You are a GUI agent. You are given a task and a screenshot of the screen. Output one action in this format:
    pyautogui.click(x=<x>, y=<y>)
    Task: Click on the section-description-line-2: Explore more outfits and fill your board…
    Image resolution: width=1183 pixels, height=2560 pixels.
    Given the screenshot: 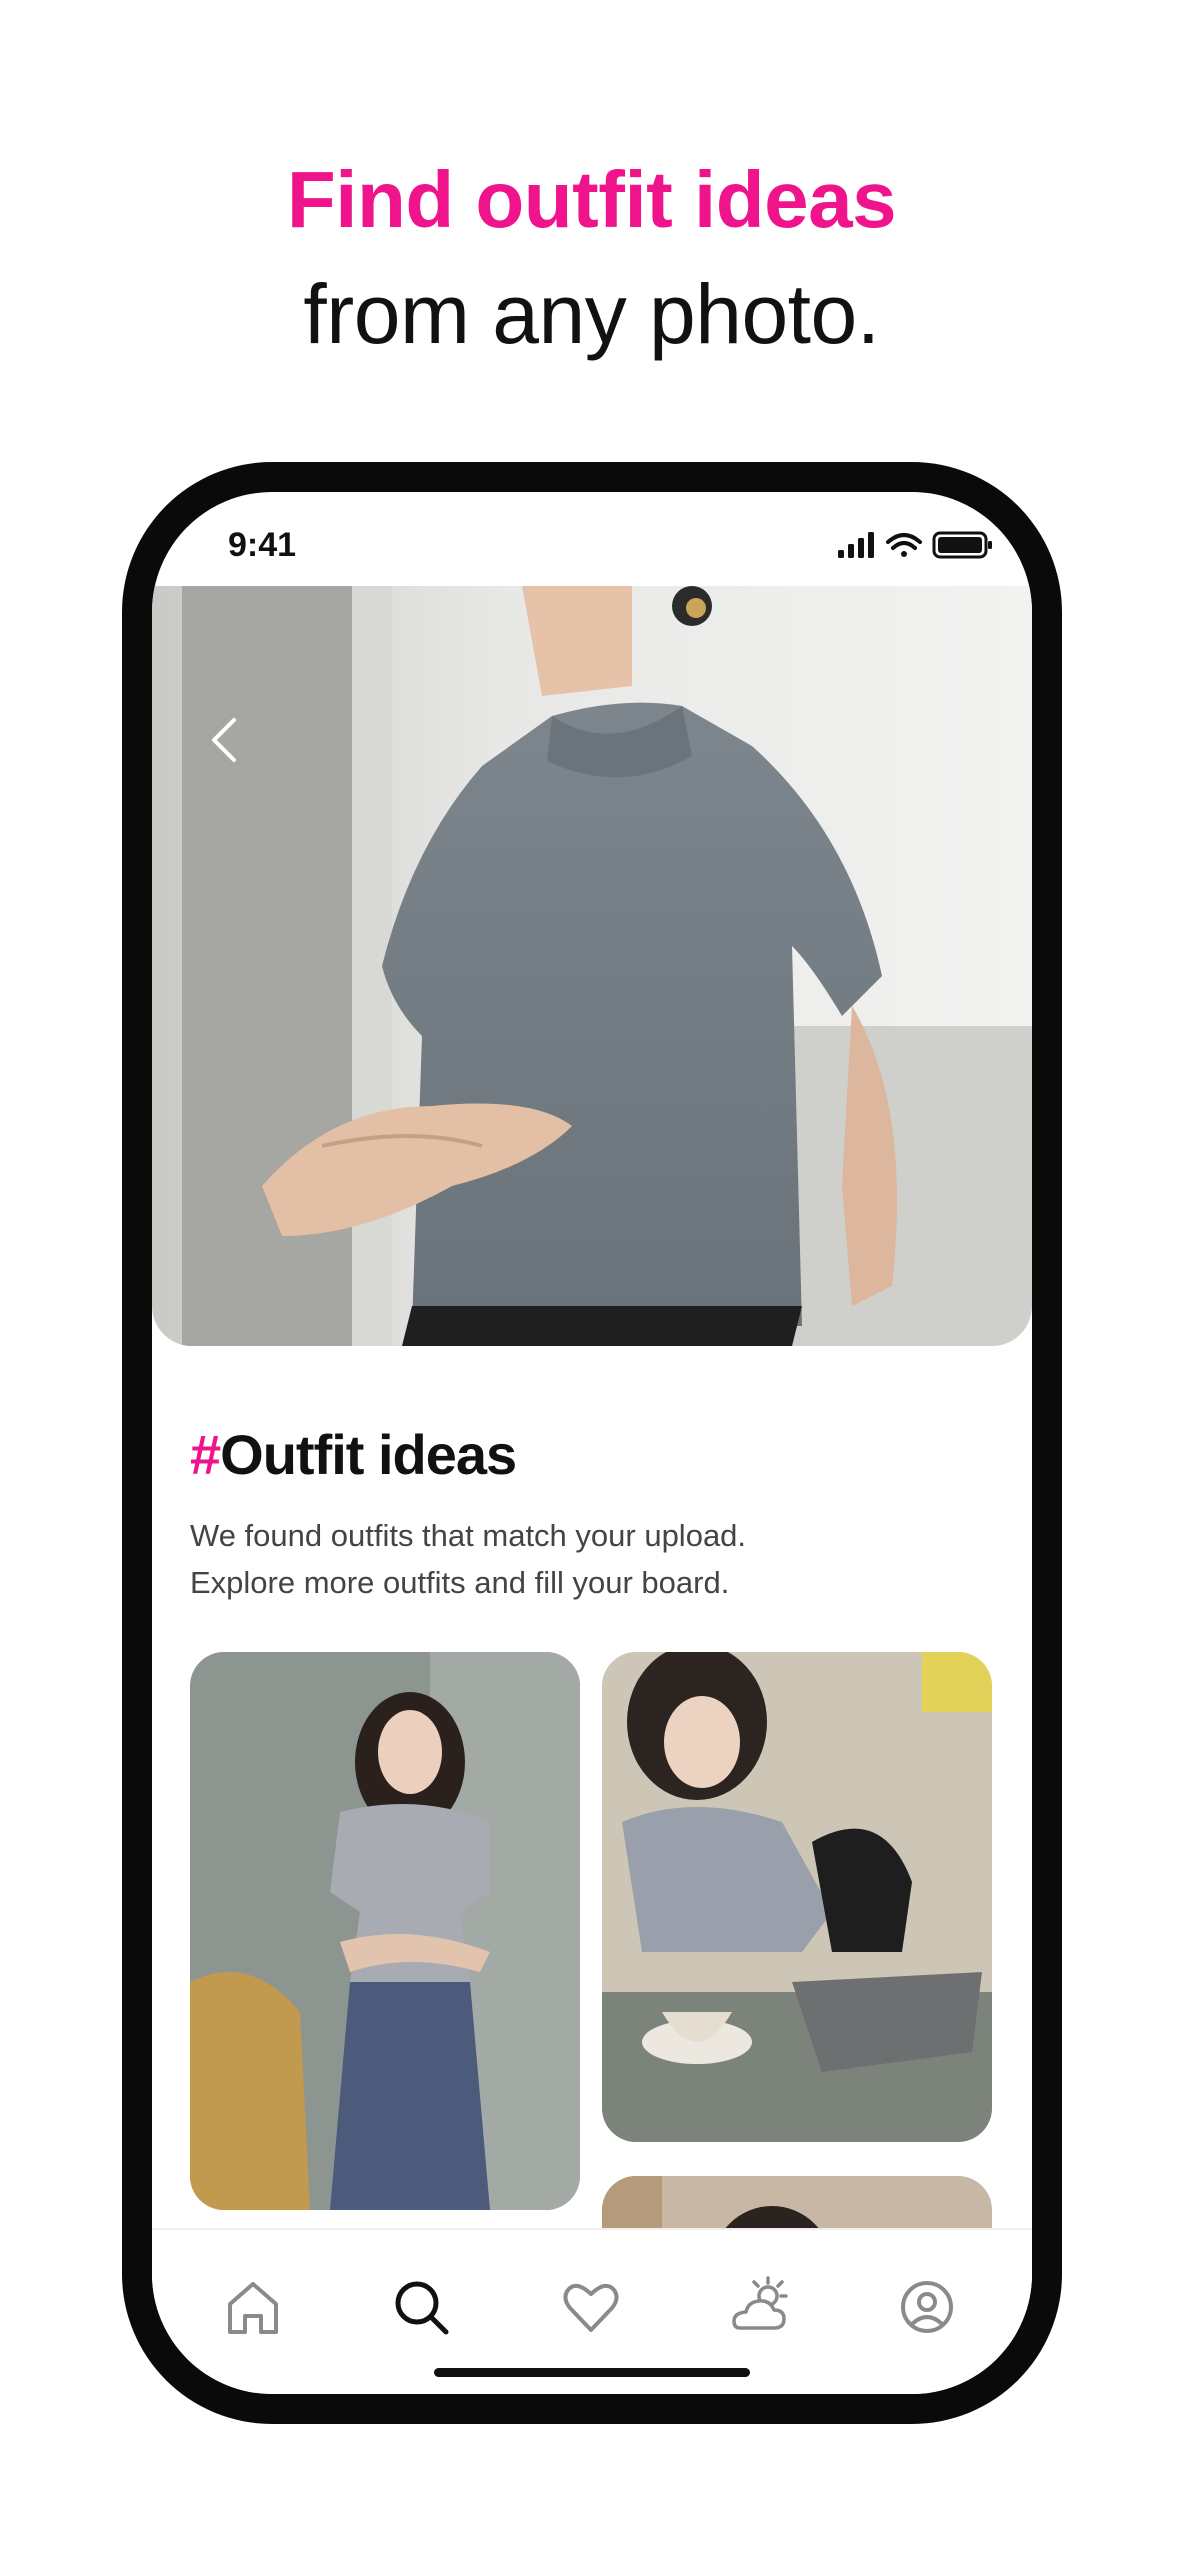 What is the action you would take?
    pyautogui.click(x=460, y=1582)
    